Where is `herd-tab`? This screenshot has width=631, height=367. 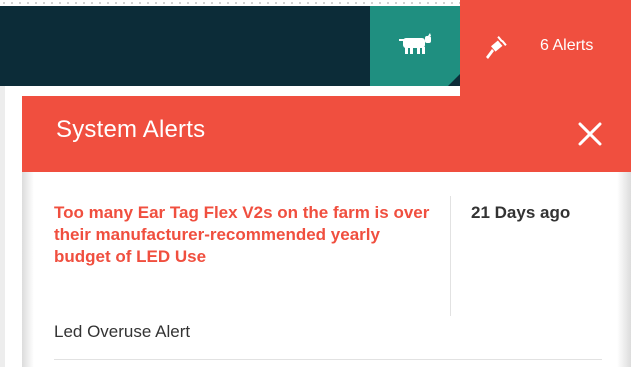
herd-tab is located at coordinates (415, 46).